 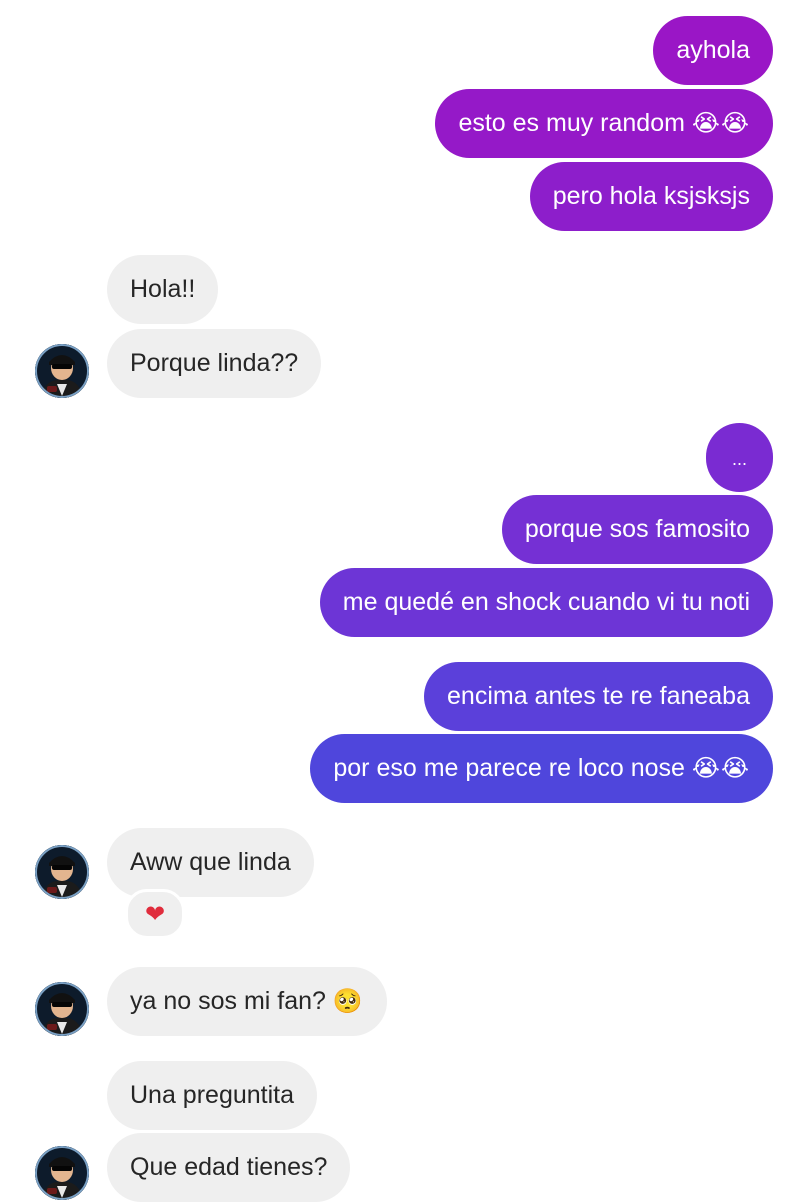 I want to click on message-text: ayhola, so click(x=713, y=50).